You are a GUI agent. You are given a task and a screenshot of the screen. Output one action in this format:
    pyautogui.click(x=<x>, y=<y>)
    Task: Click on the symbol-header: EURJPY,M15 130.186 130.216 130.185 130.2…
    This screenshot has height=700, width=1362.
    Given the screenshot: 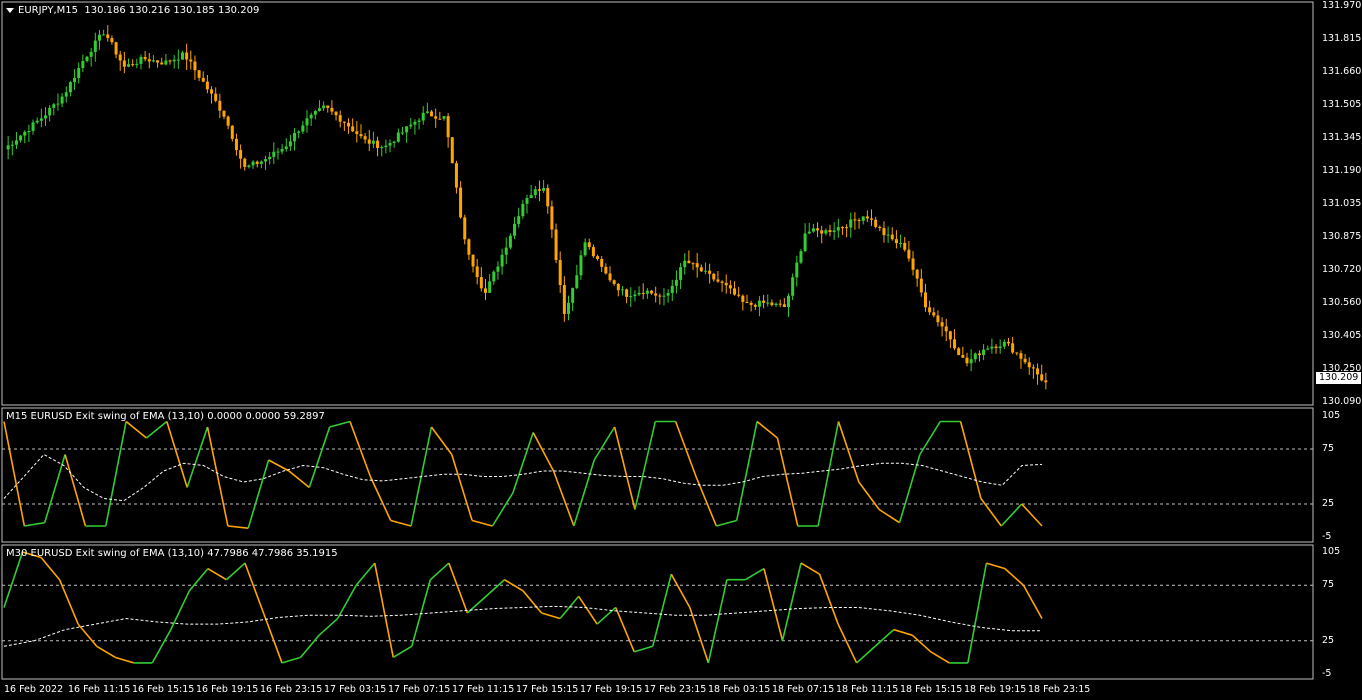 What is the action you would take?
    pyautogui.click(x=132, y=10)
    